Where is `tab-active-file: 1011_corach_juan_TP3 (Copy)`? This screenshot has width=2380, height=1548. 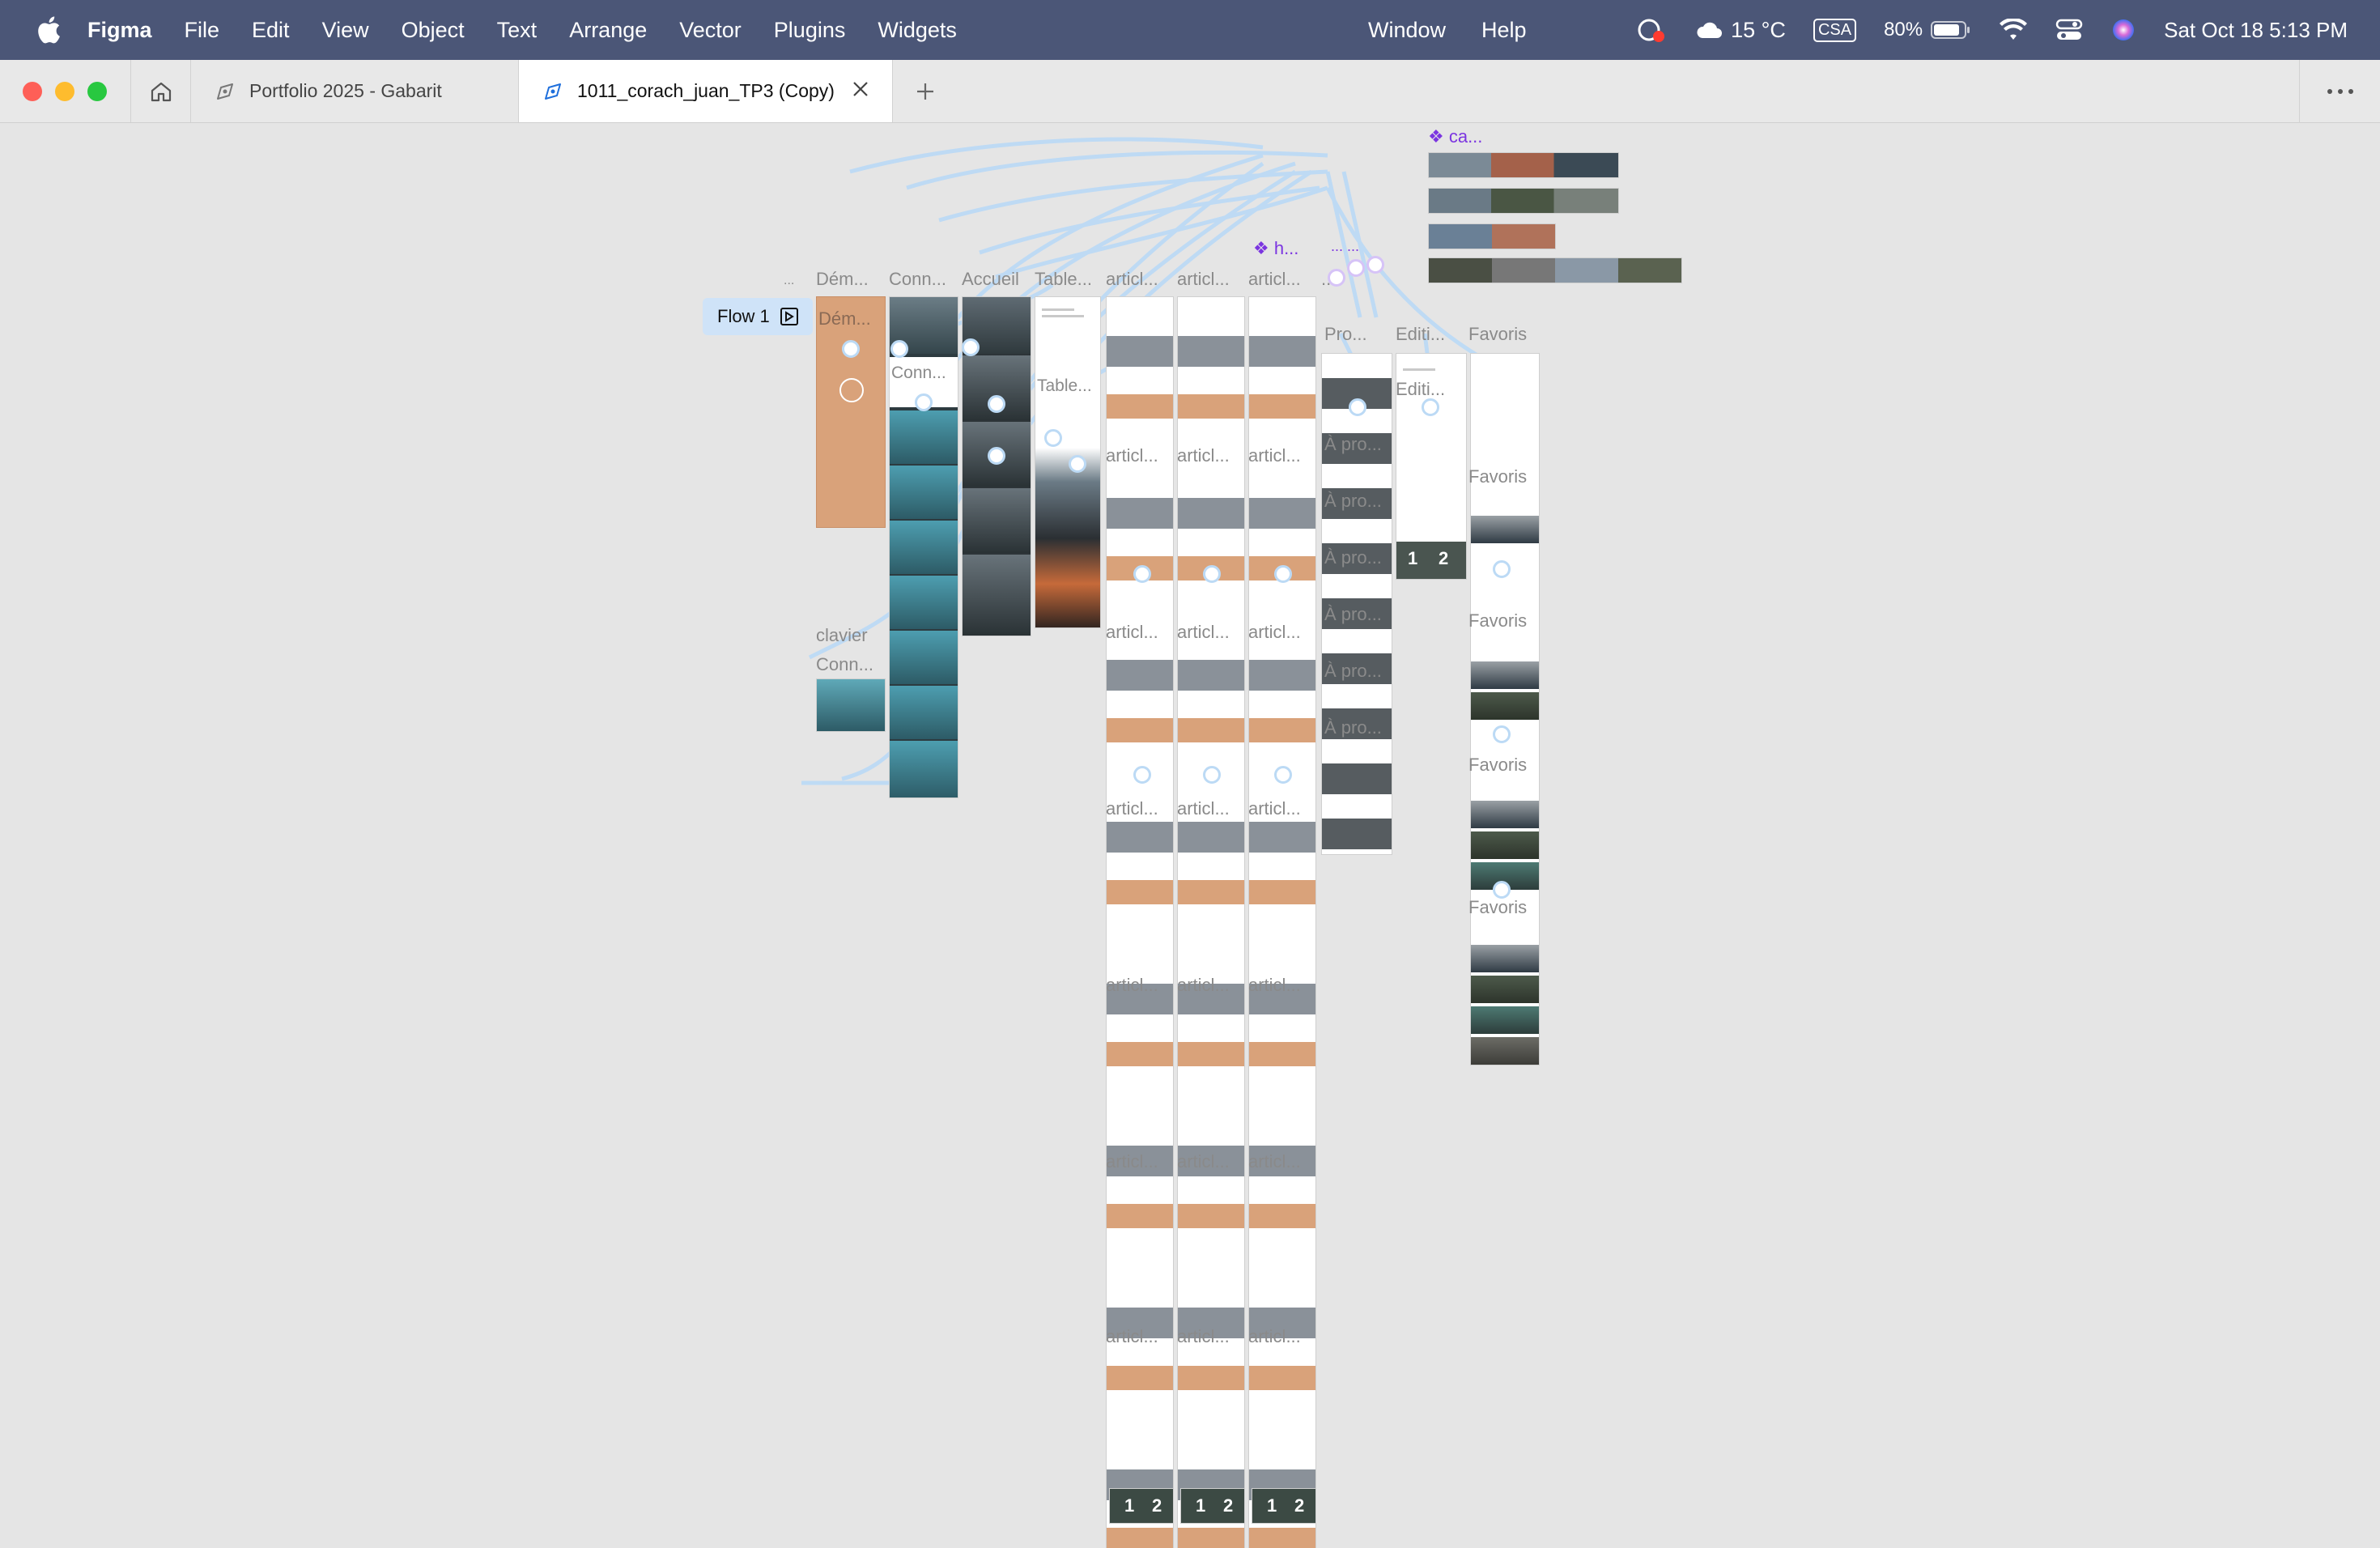 tab-active-file: 1011_corach_juan_TP3 (Copy) is located at coordinates (706, 91).